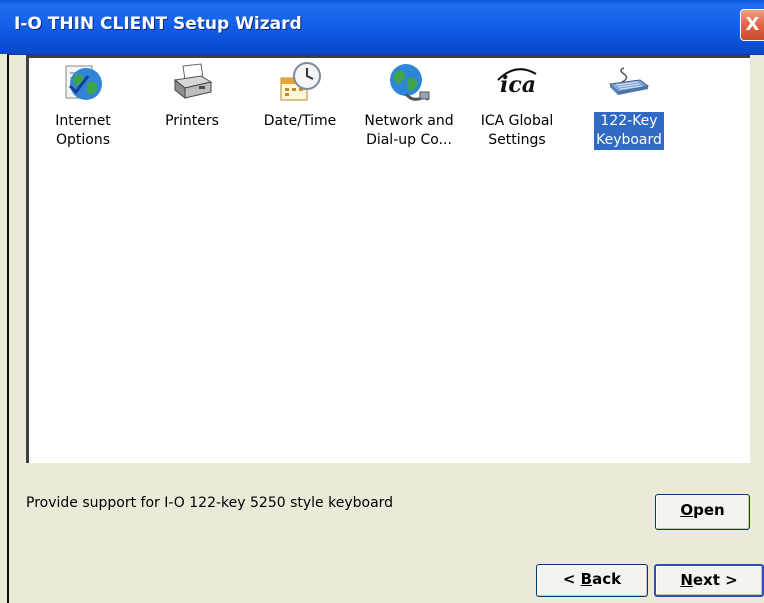  Describe the element at coordinates (686, 580) in the screenshot. I see `next-accel: N` at that location.